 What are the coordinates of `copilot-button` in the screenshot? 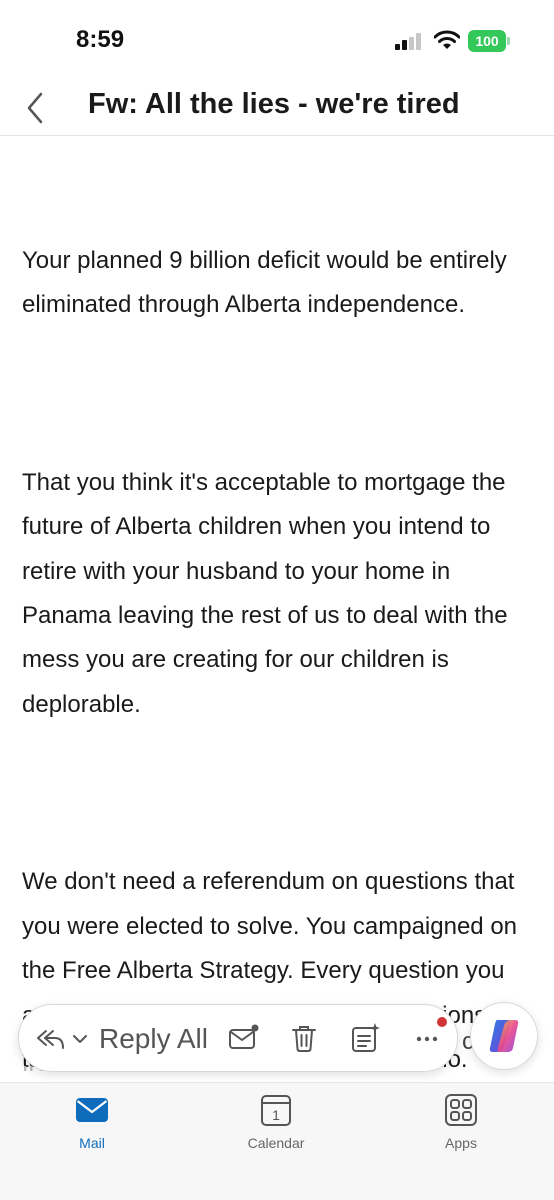 It's located at (504, 1036).